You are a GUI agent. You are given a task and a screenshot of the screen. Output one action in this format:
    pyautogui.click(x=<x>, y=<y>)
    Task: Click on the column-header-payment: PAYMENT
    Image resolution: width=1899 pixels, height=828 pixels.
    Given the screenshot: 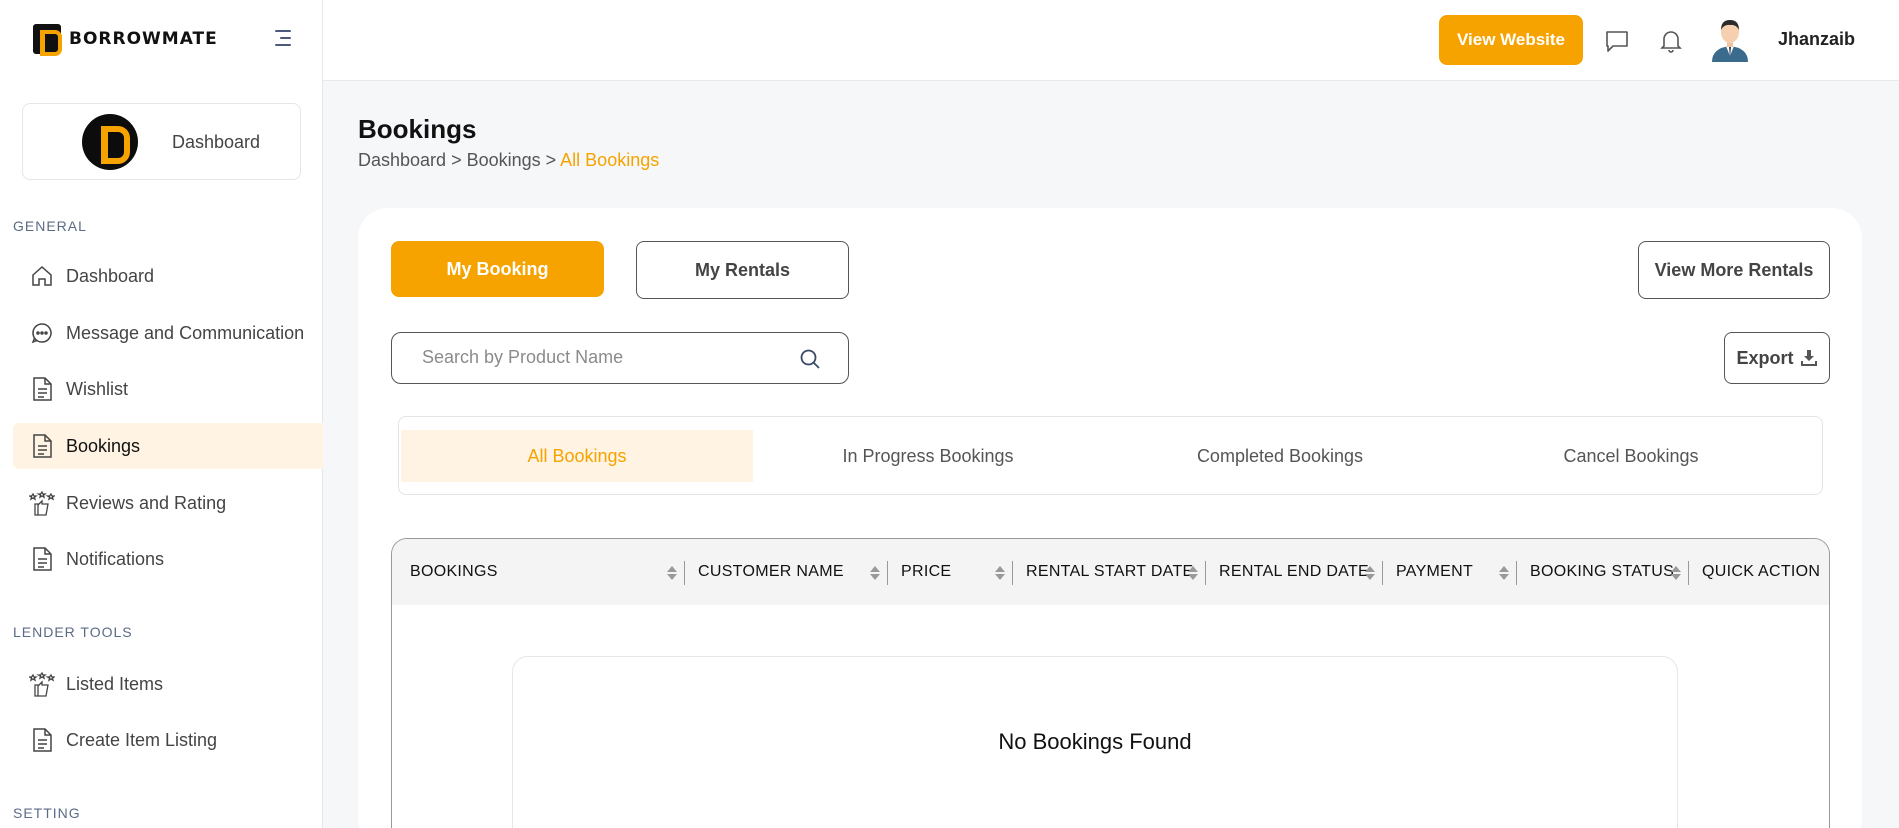 What is the action you would take?
    pyautogui.click(x=1434, y=572)
    